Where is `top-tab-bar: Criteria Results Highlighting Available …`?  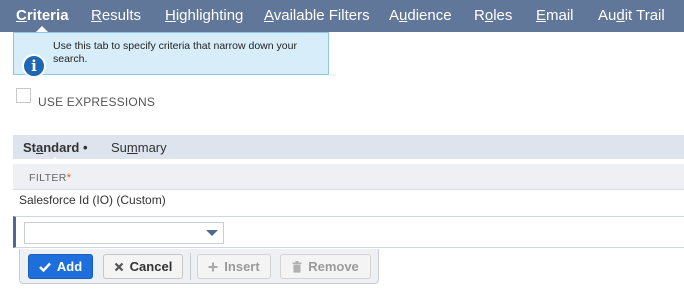
top-tab-bar: Criteria Results Highlighting Available … is located at coordinates (342, 16).